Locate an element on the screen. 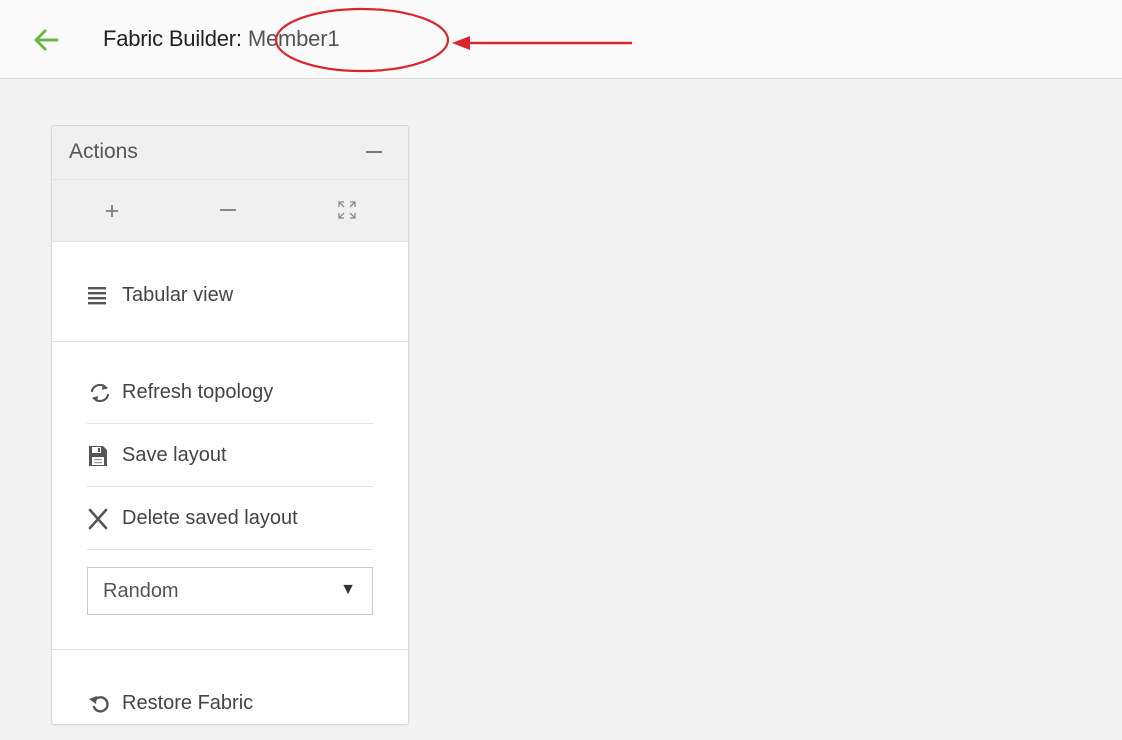 This screenshot has height=740, width=1122. restore-icon is located at coordinates (99, 704).